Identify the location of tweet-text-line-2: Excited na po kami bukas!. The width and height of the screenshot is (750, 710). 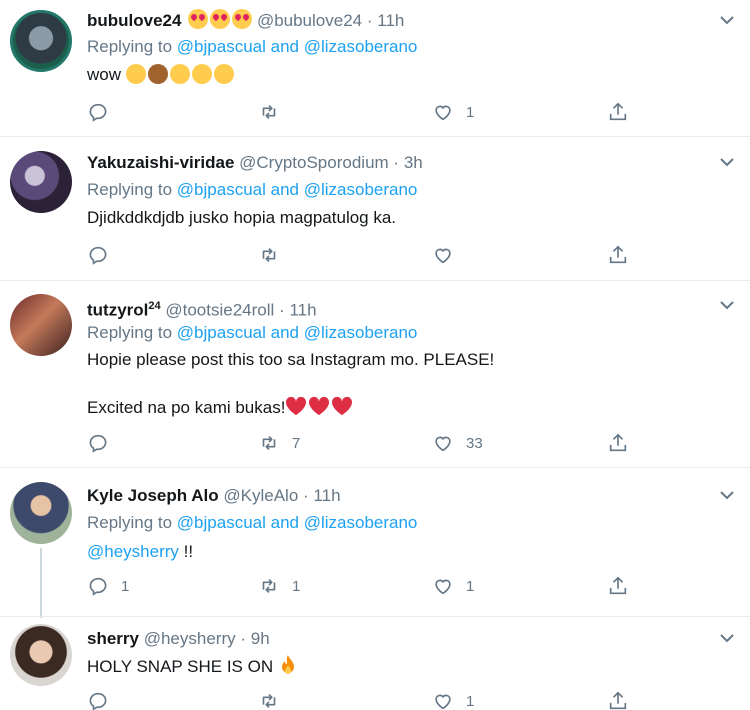
(220, 408).